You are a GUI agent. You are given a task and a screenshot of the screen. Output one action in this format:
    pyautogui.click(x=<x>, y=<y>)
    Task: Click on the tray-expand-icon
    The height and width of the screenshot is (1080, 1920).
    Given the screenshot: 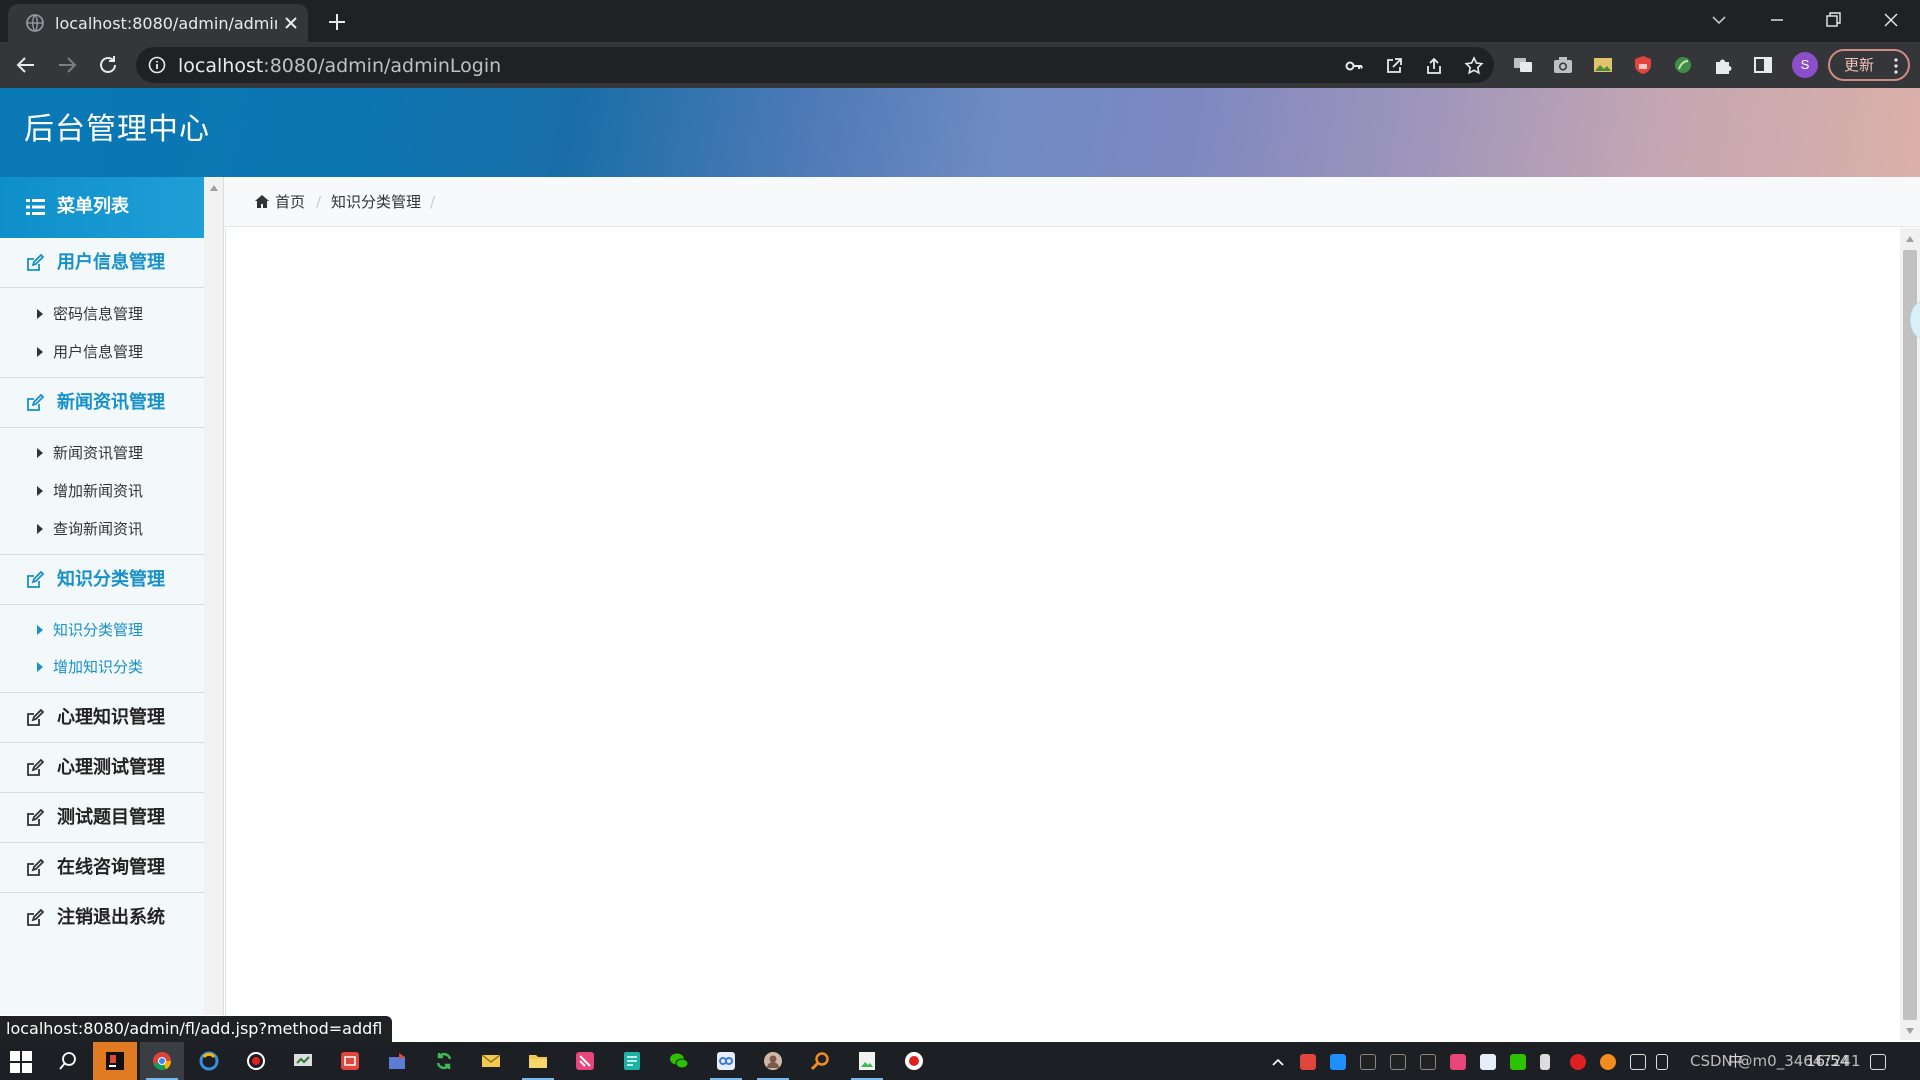 What is the action you would take?
    pyautogui.click(x=1278, y=1062)
    